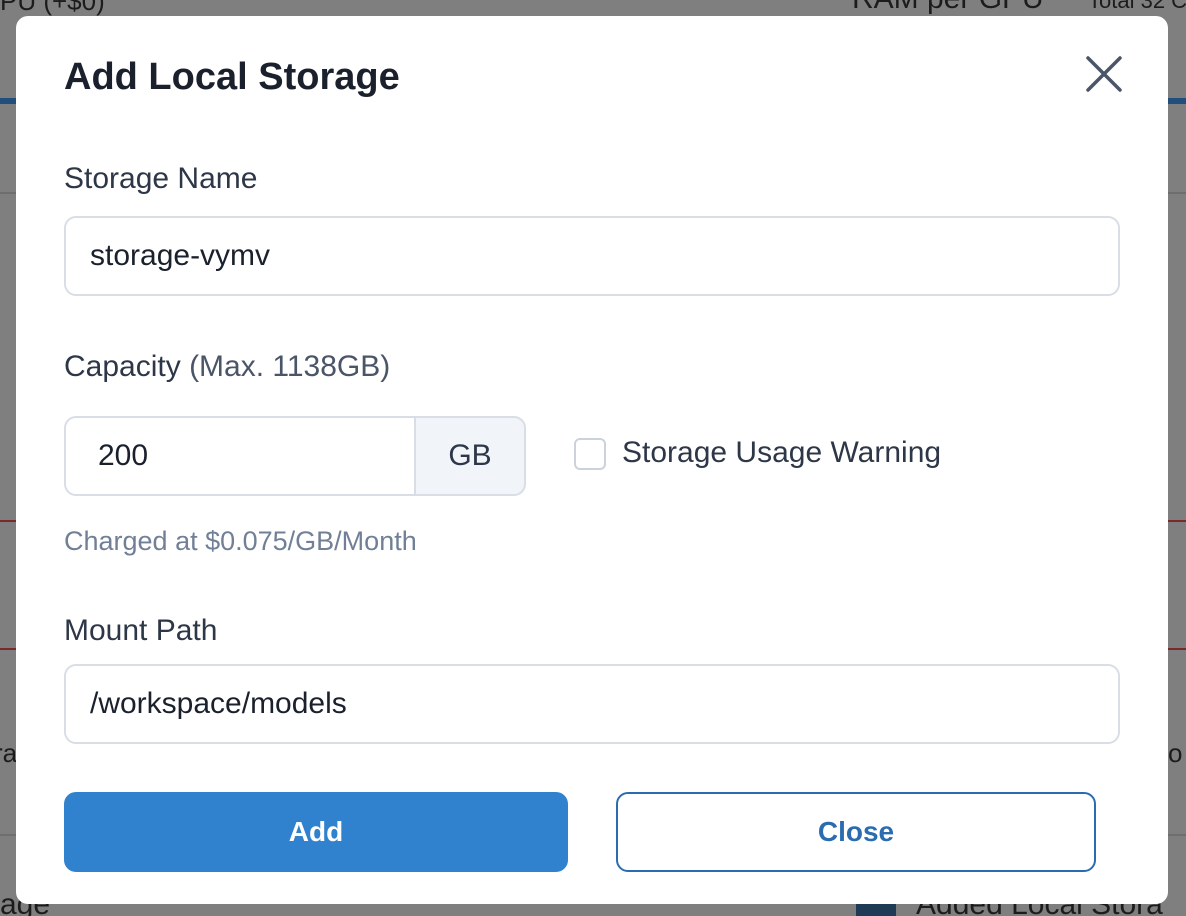 The width and height of the screenshot is (1186, 916). I want to click on mount-path-input, so click(592, 704).